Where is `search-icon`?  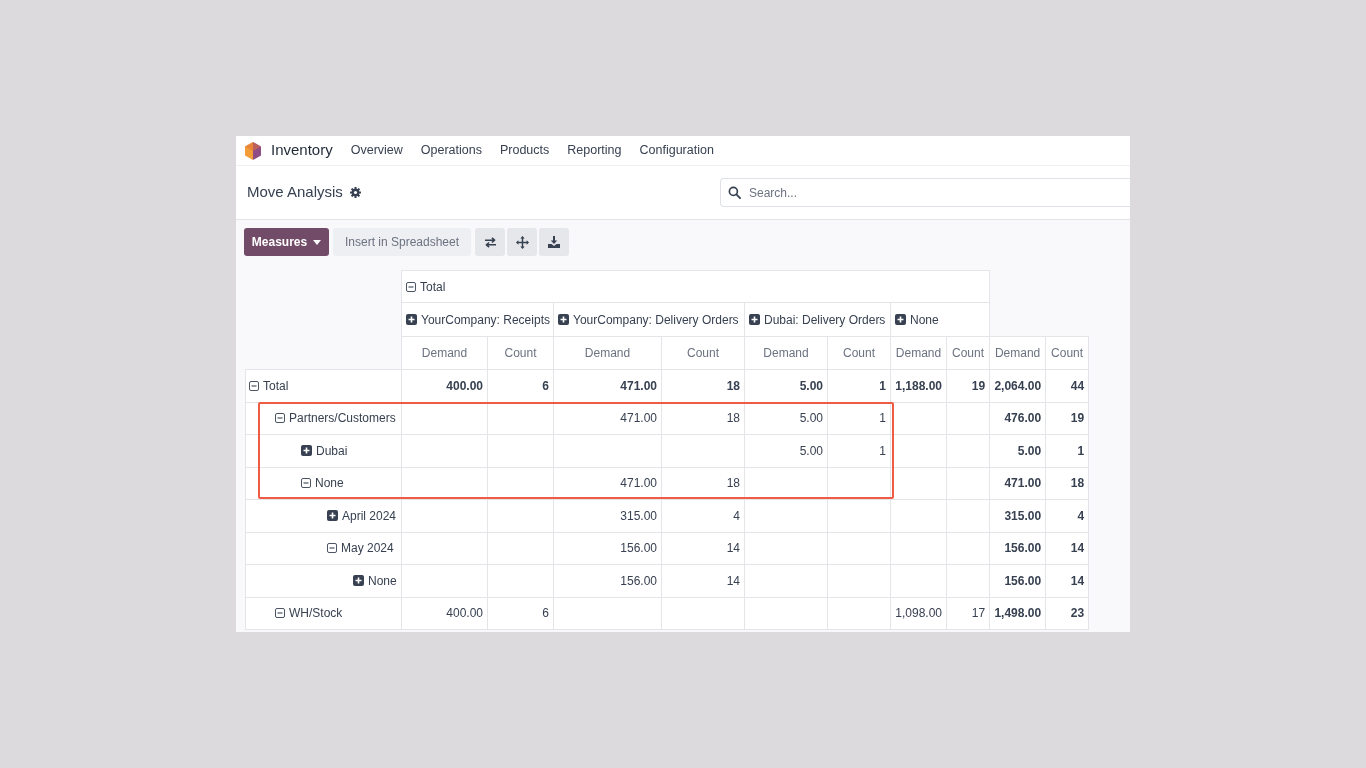 search-icon is located at coordinates (734, 192).